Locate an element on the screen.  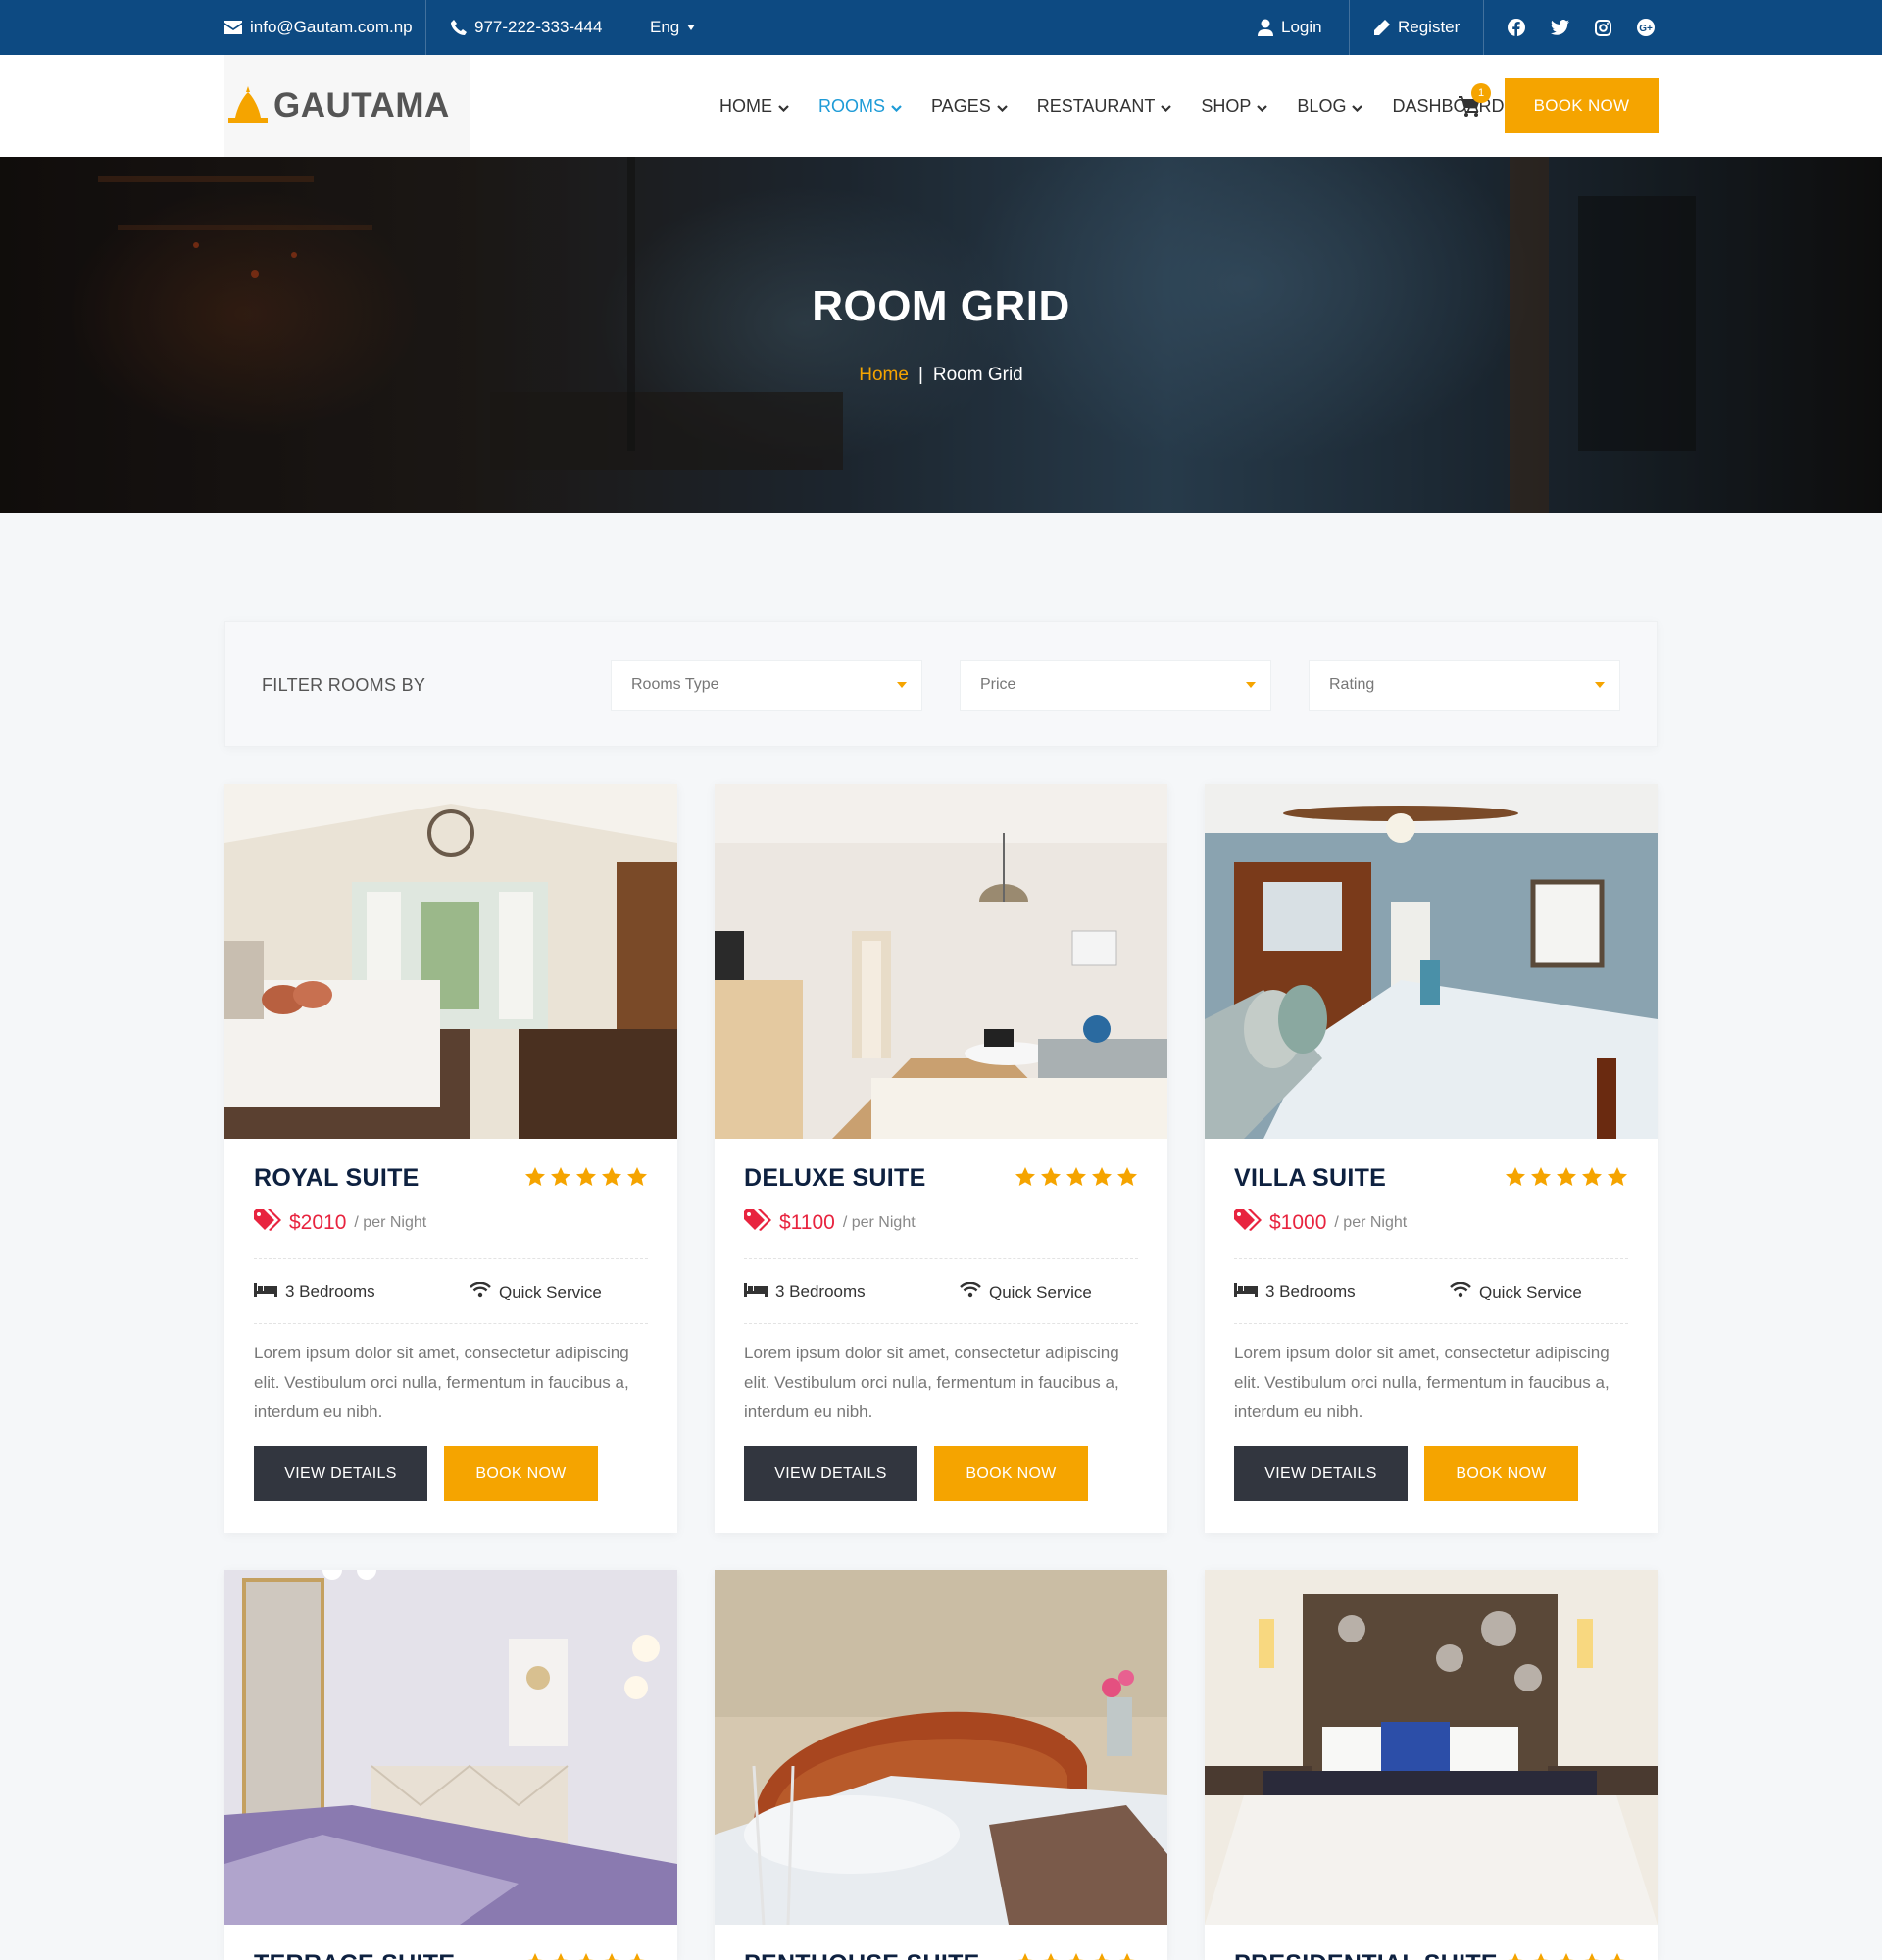
price-select-value: Price is located at coordinates (998, 684).